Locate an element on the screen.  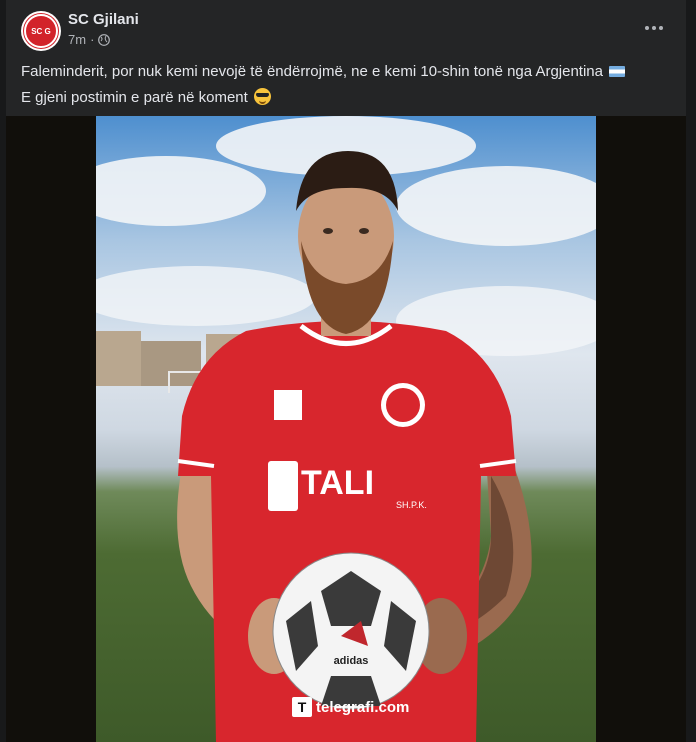
jersey-sponsor: TALI is located at coordinates (337, 483).